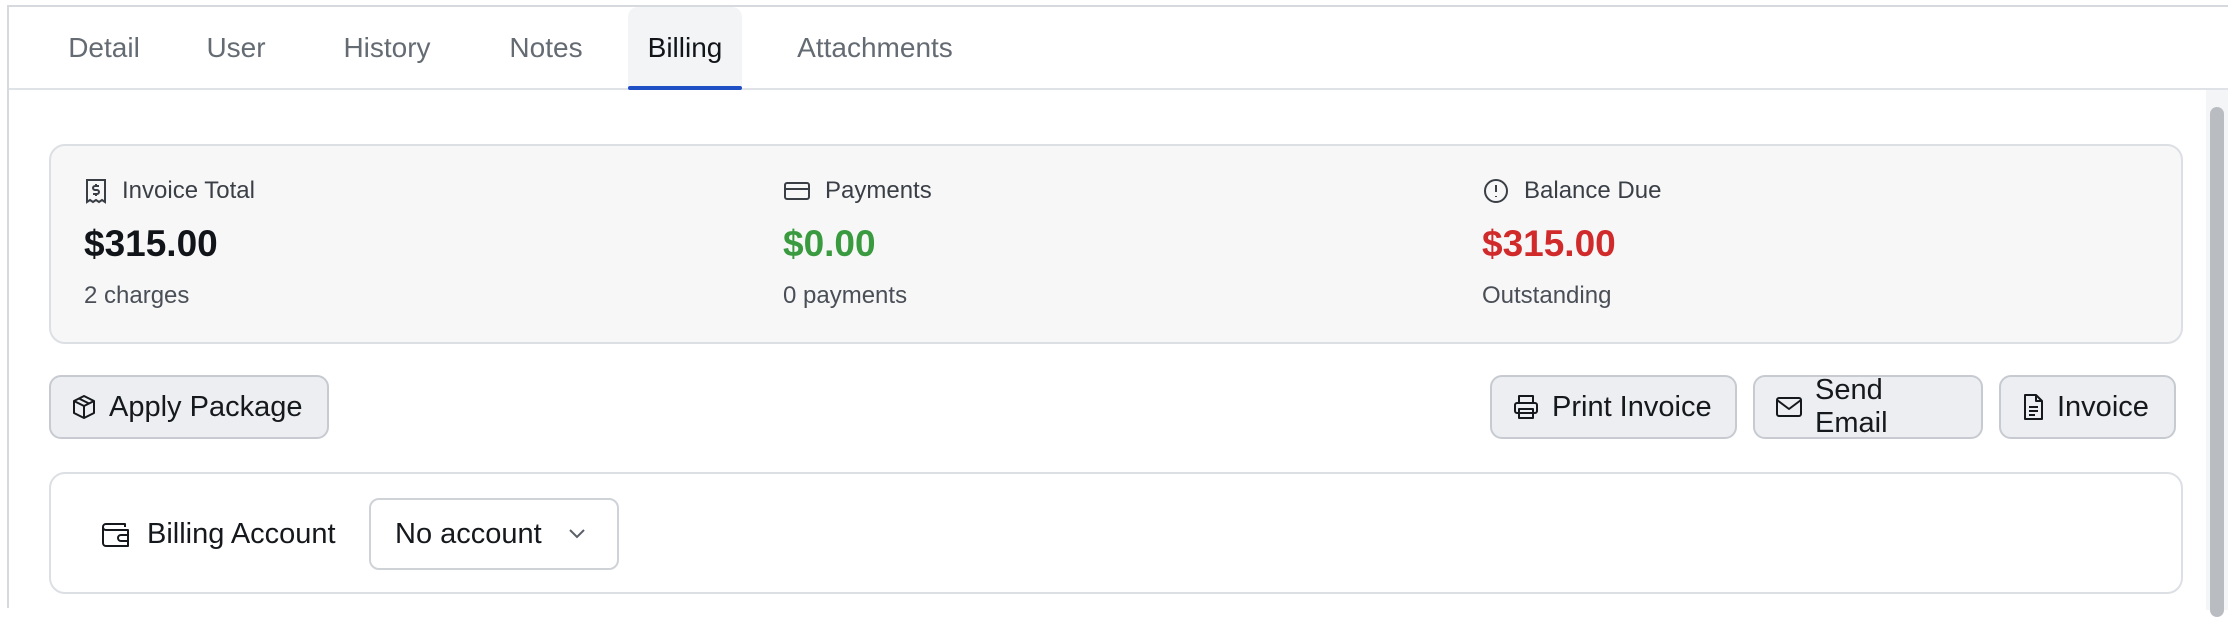 Image resolution: width=2228 pixels, height=617 pixels. I want to click on balance-due-stat: Balance Due $315.00 Outstanding, so click(1782, 243).